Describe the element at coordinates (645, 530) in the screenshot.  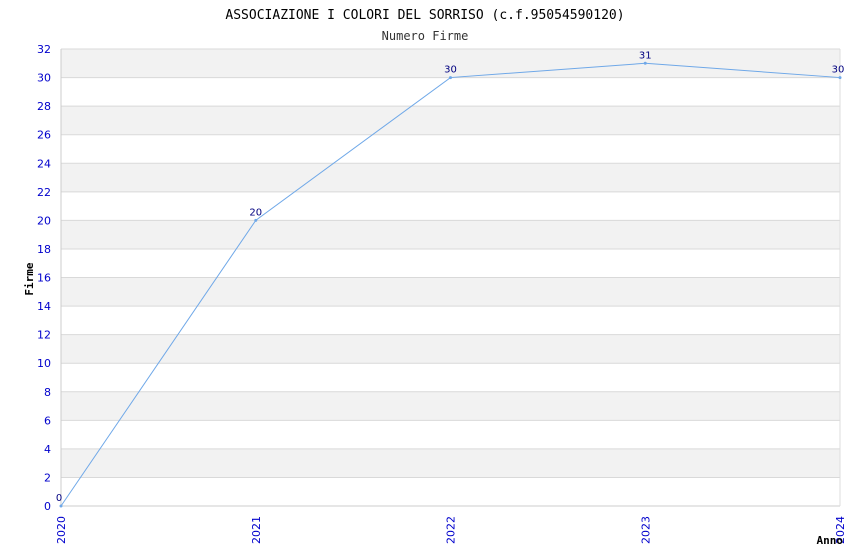
I see `x-tick-label: 2023` at that location.